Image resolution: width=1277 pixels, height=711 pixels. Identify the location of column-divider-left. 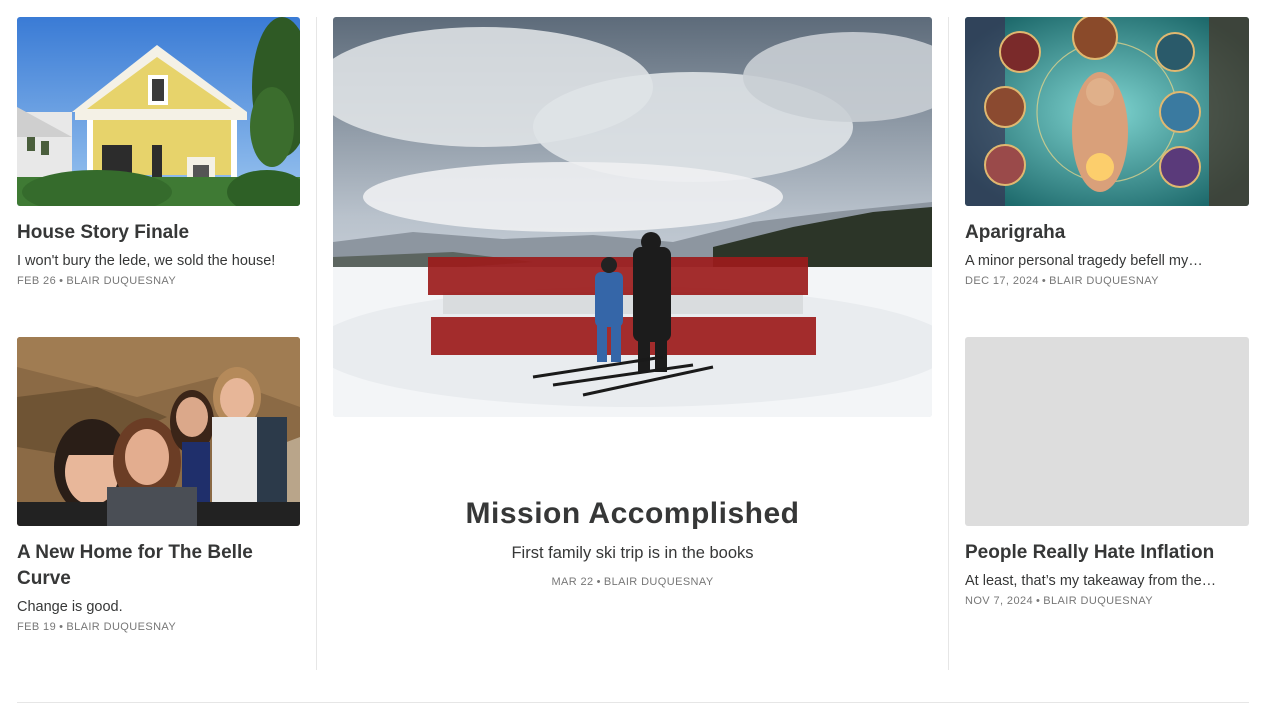
(316, 343).